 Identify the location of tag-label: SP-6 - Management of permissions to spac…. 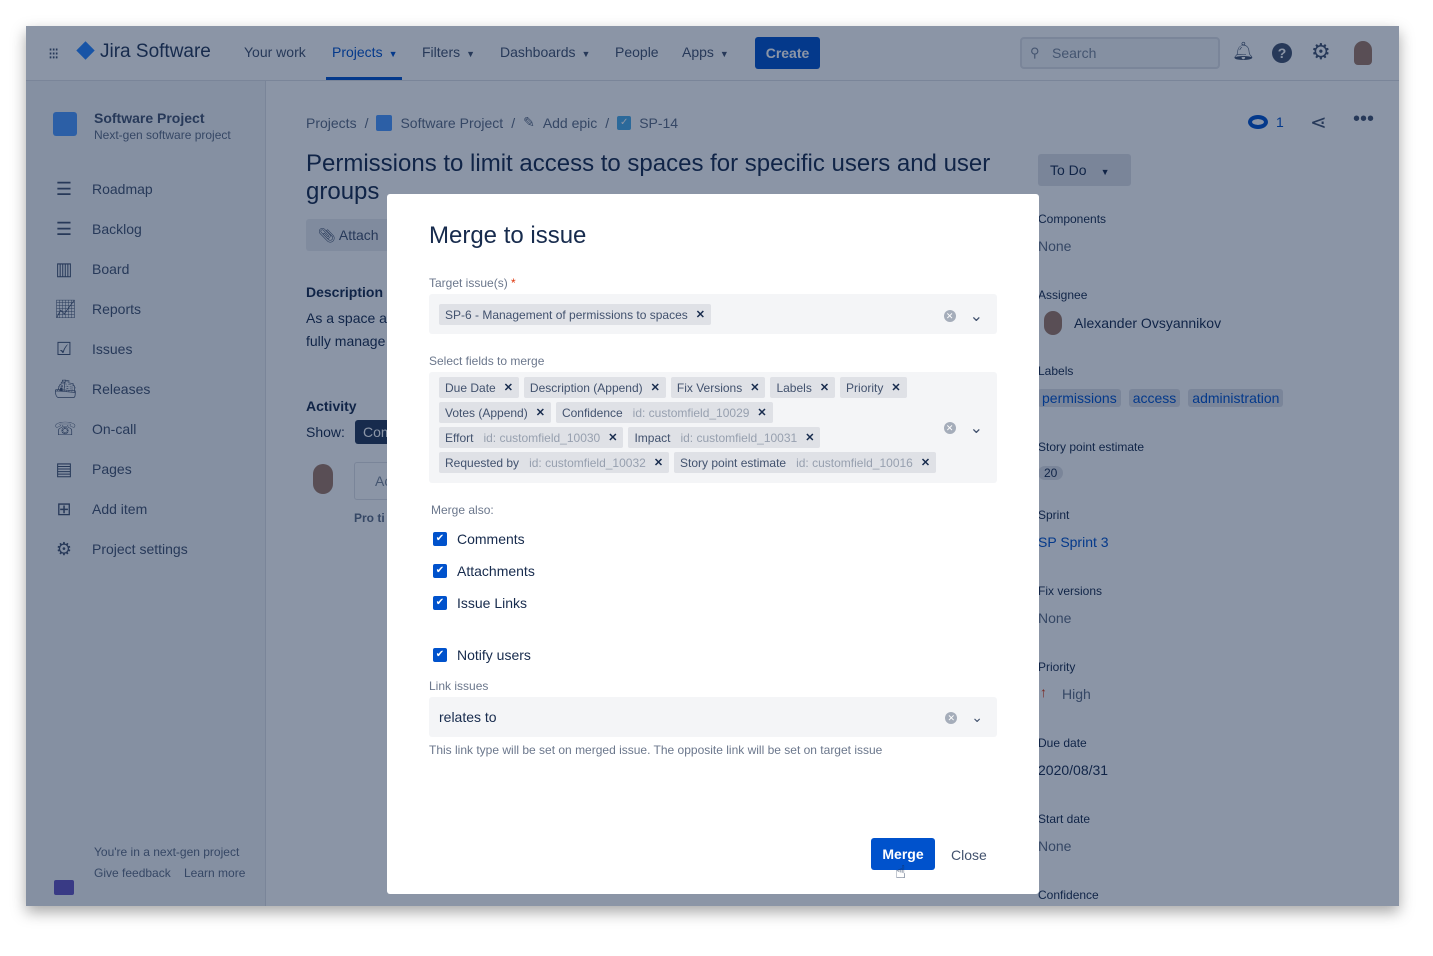
(566, 314).